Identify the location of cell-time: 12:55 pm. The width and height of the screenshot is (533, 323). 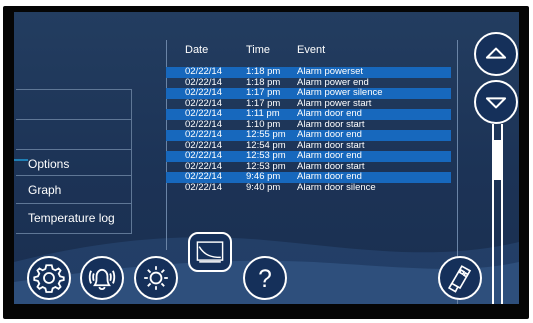
(266, 134).